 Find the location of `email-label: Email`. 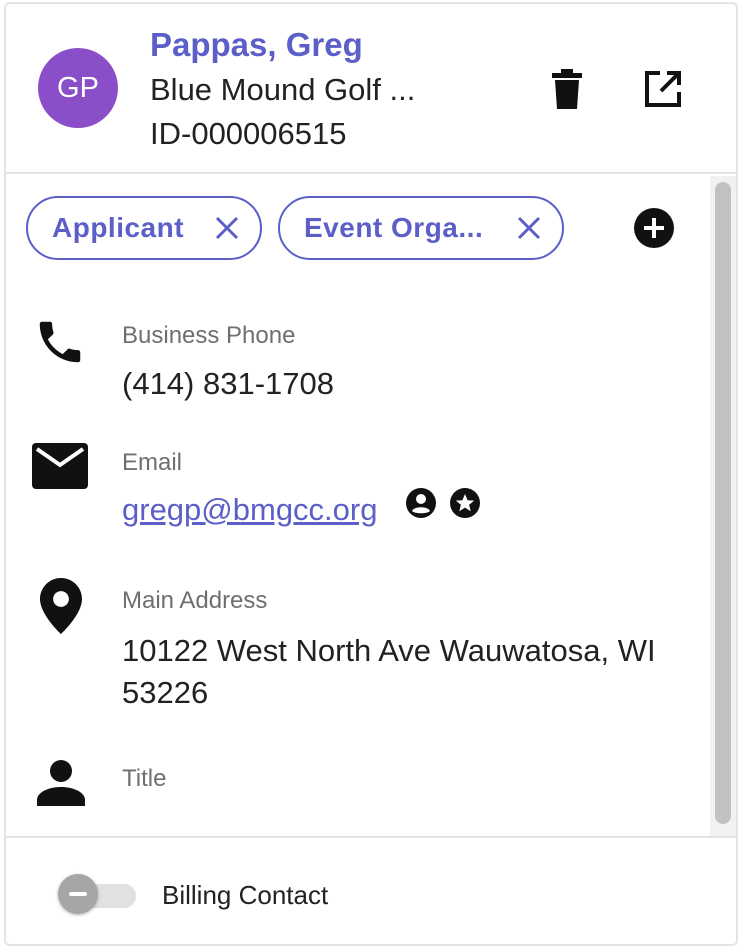

email-label: Email is located at coordinates (152, 462).